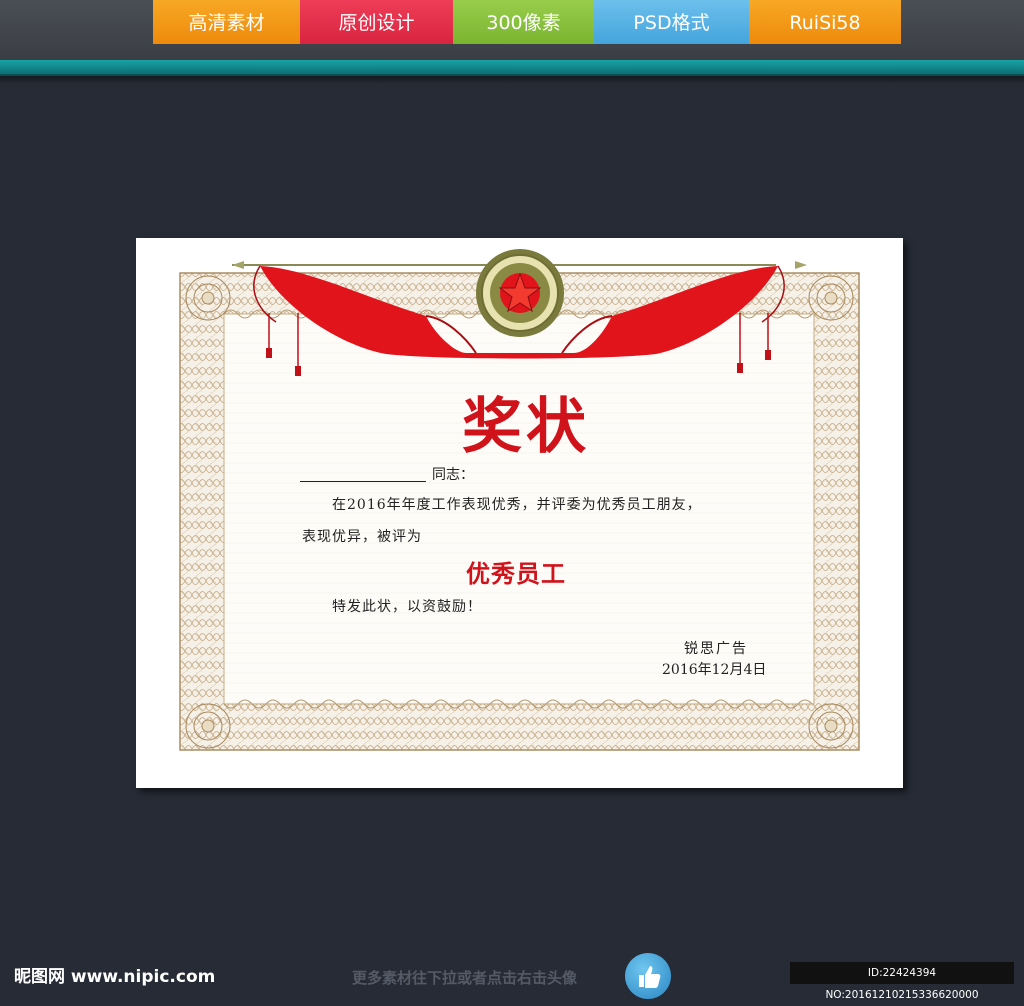 The image size is (1024, 1006). Describe the element at coordinates (376, 22) in the screenshot. I see `tab-original-design: 原创设计` at that location.